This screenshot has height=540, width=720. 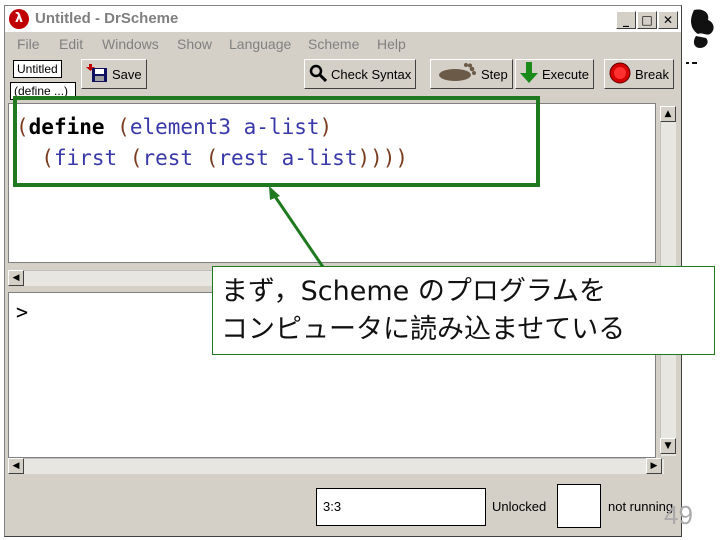 What do you see at coordinates (668, 186) in the screenshot?
I see `definitions-vertical-scrollbar: ▲` at bounding box center [668, 186].